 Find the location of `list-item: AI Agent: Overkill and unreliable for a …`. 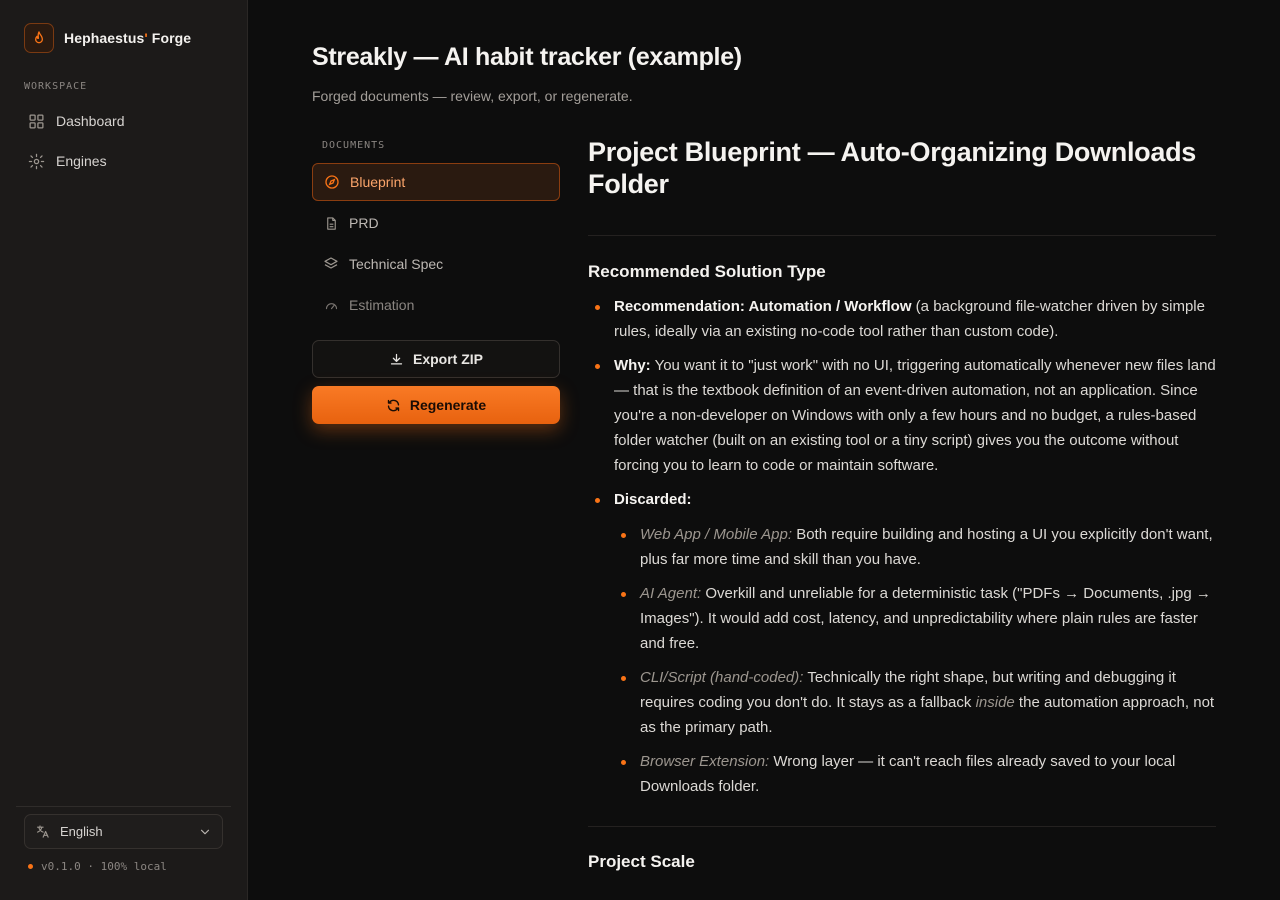

list-item: AI Agent: Overkill and unreliable for a … is located at coordinates (915, 618).